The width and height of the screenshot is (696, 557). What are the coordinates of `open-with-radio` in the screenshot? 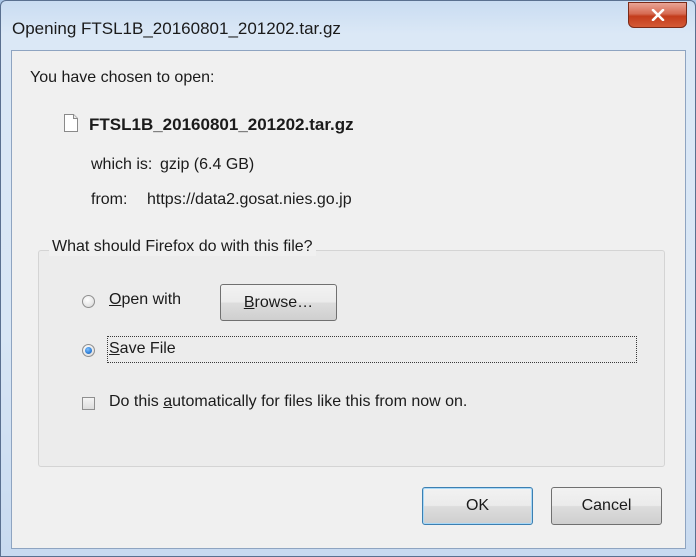 It's located at (88, 301).